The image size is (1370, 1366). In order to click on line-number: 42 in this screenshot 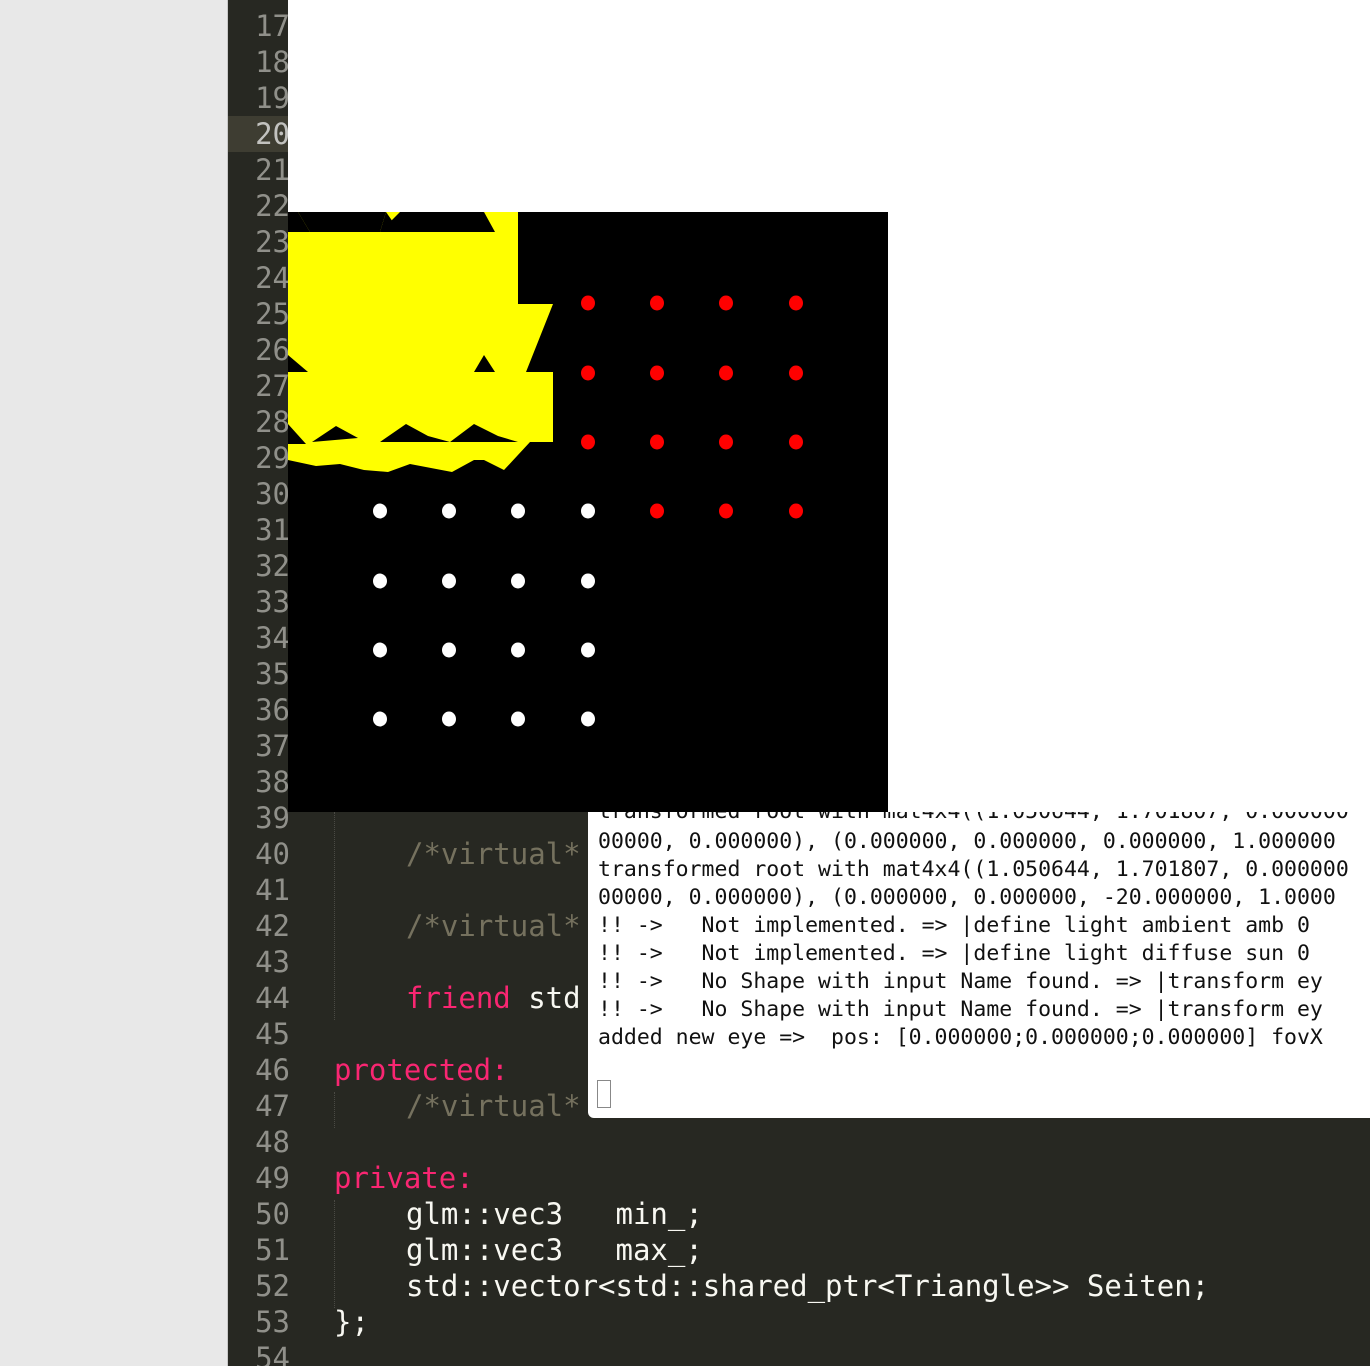, I will do `click(272, 926)`.